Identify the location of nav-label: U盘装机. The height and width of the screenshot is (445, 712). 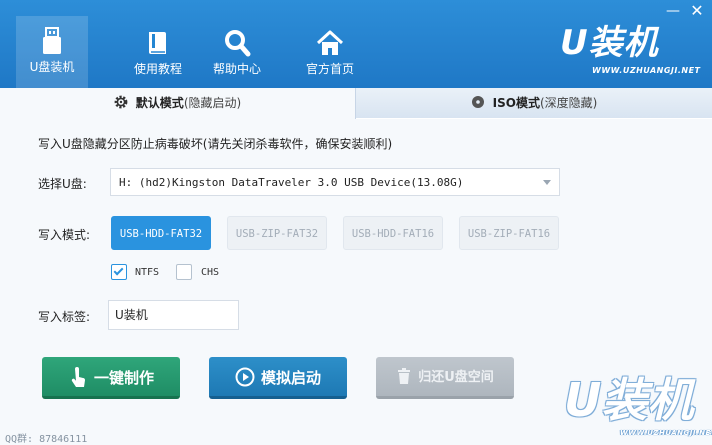
(52, 67).